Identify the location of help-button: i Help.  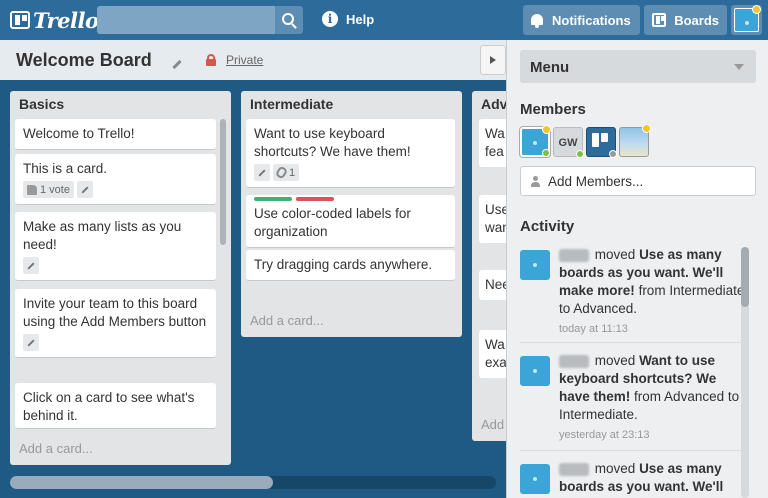
(348, 19).